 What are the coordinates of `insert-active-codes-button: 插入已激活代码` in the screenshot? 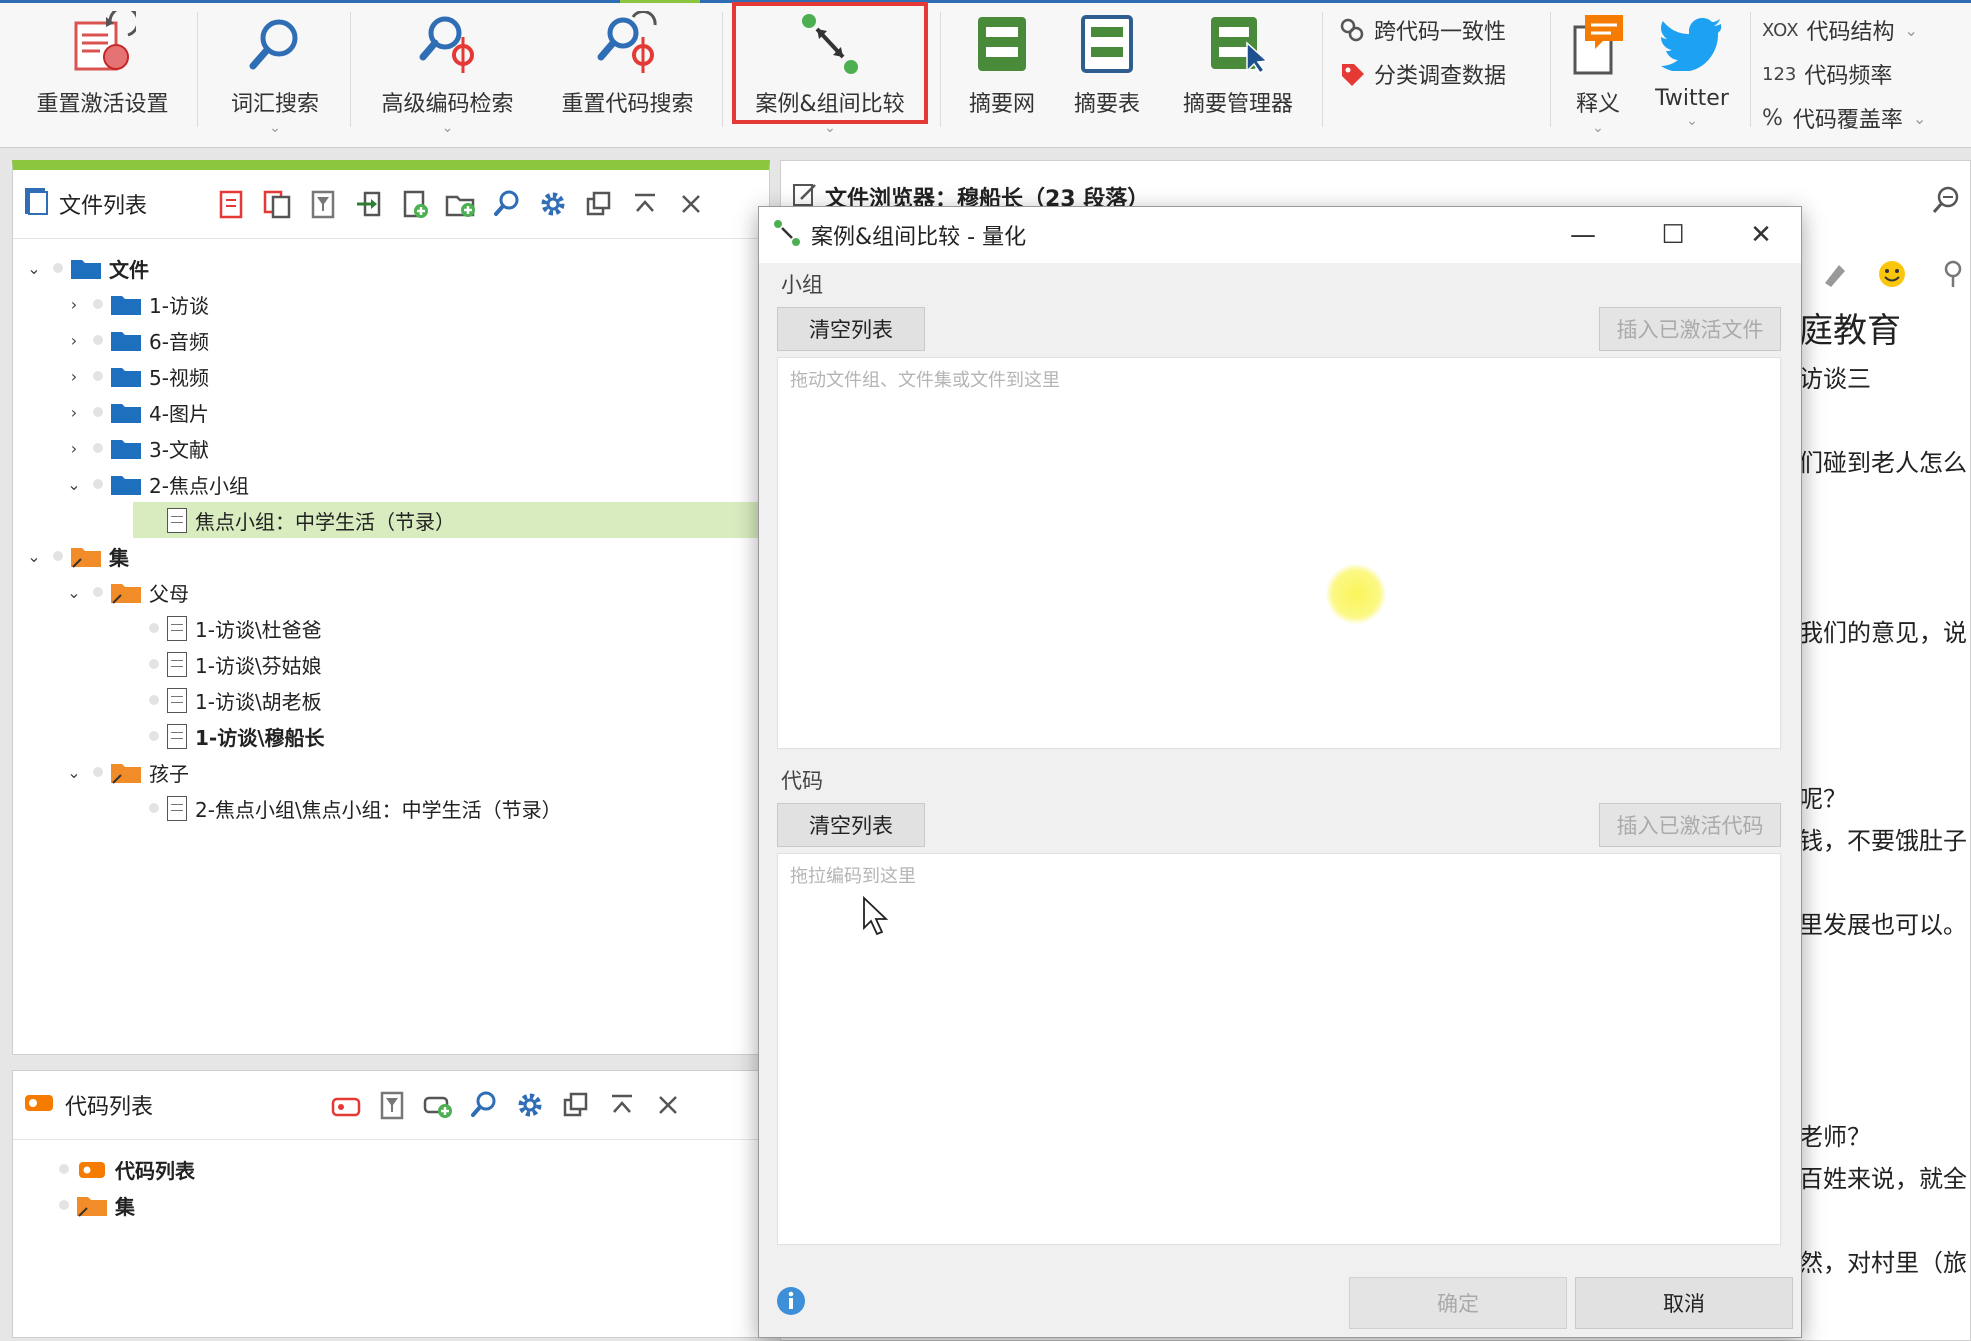 It's located at (1690, 825).